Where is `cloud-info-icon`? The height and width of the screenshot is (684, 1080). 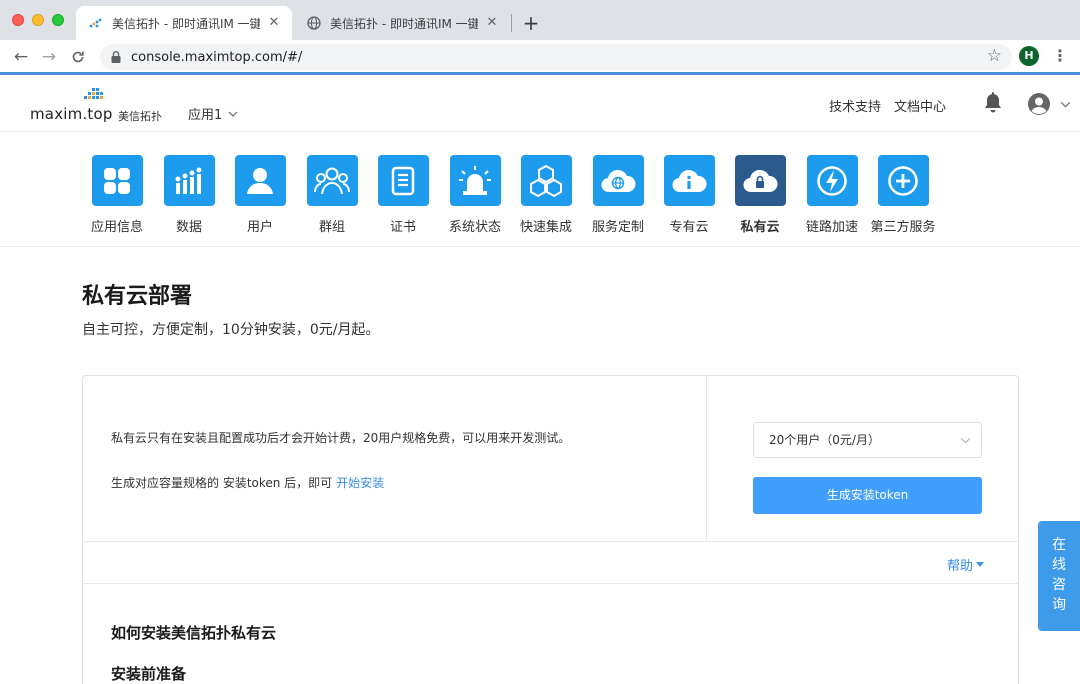 cloud-info-icon is located at coordinates (689, 180).